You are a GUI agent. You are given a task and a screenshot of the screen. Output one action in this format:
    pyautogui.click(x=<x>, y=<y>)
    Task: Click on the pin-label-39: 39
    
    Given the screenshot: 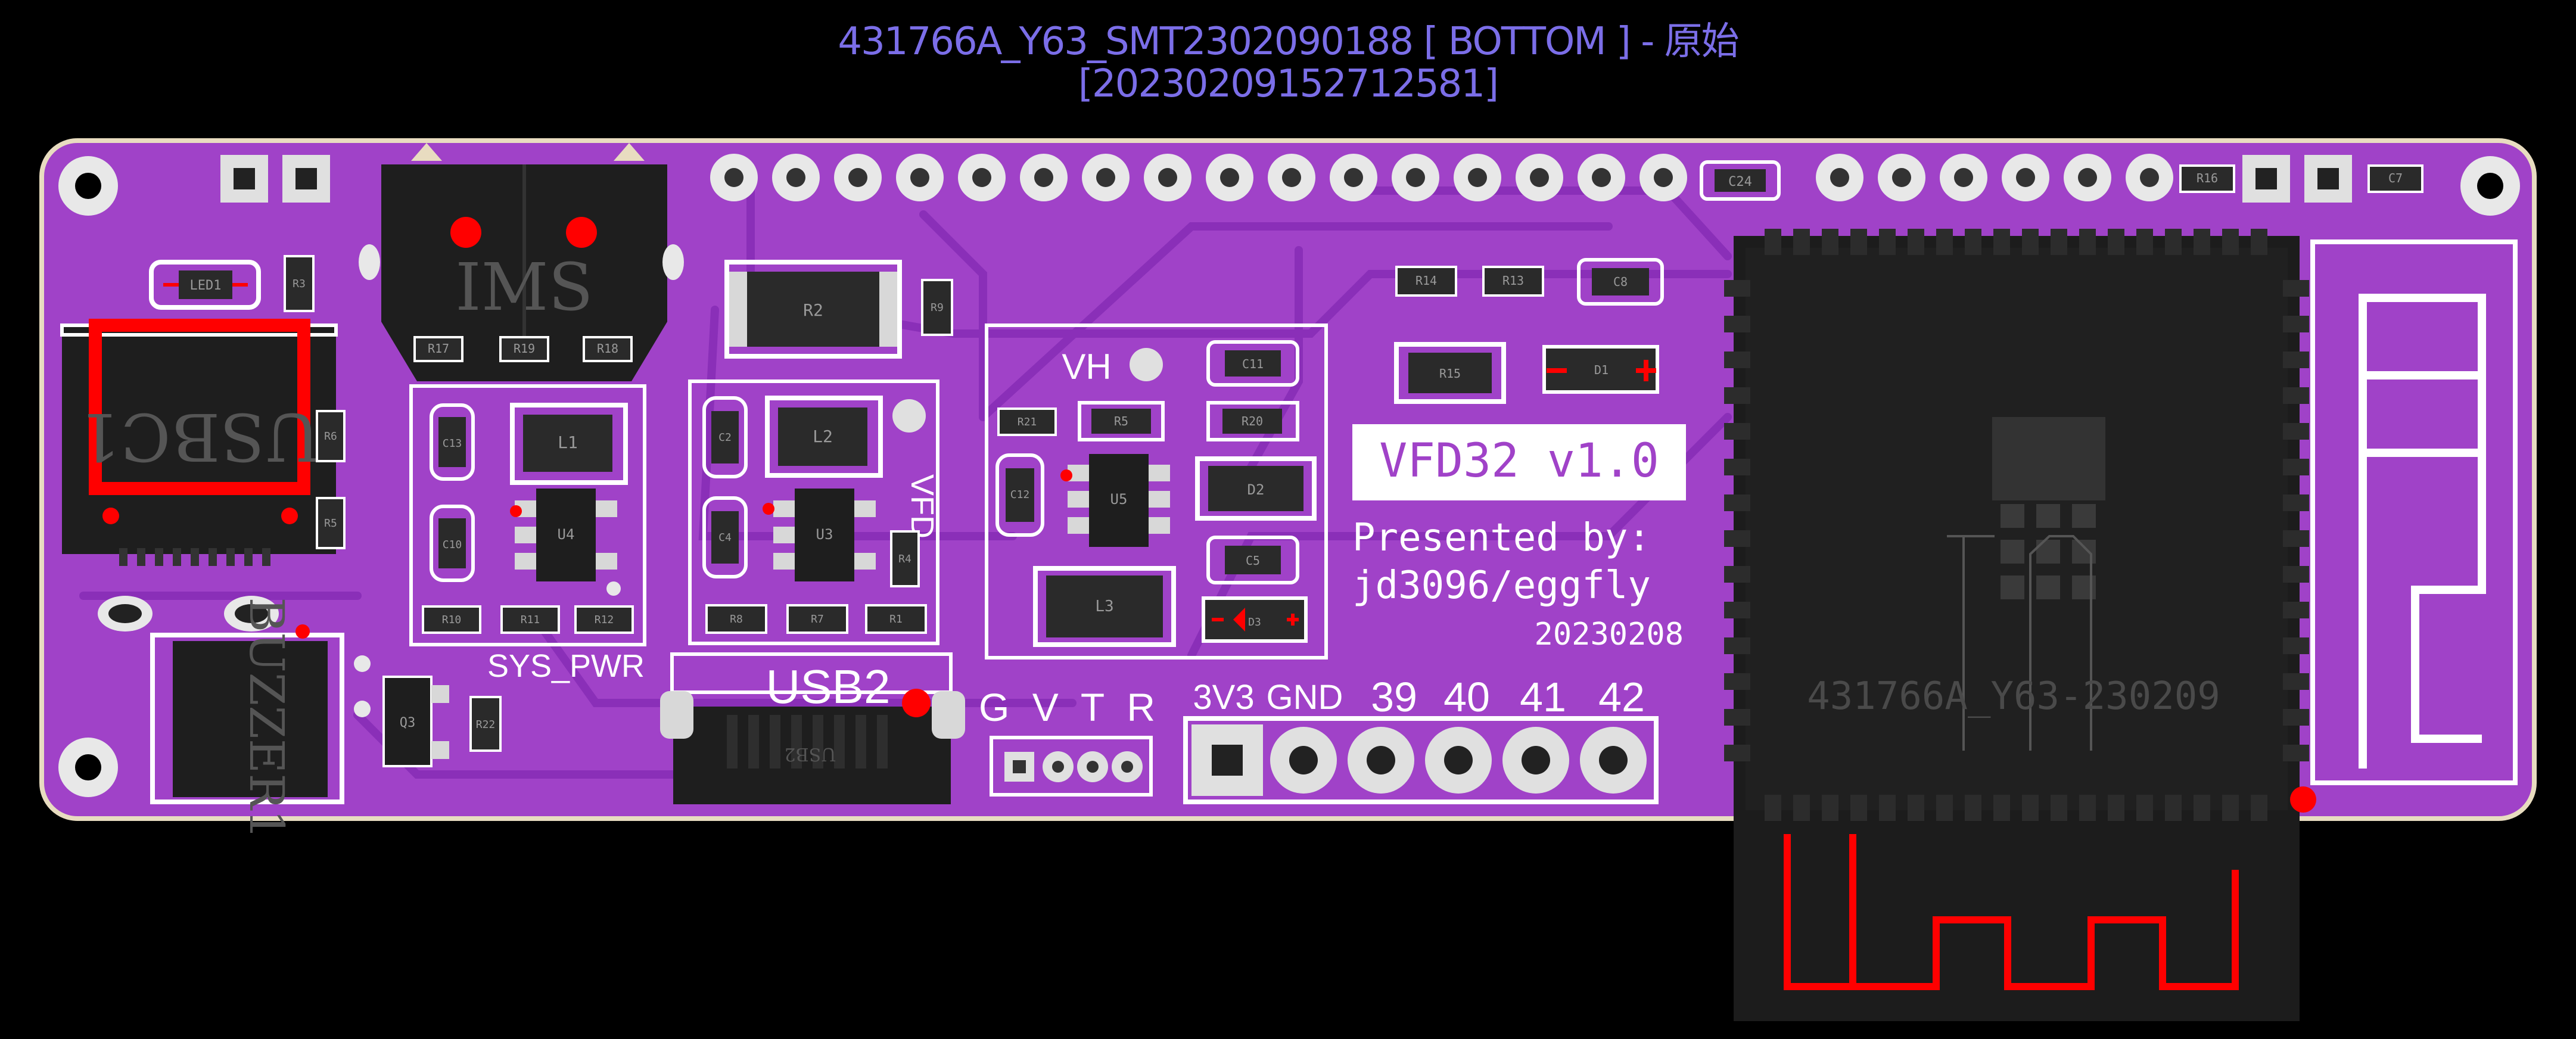 What is the action you would take?
    pyautogui.click(x=1394, y=697)
    